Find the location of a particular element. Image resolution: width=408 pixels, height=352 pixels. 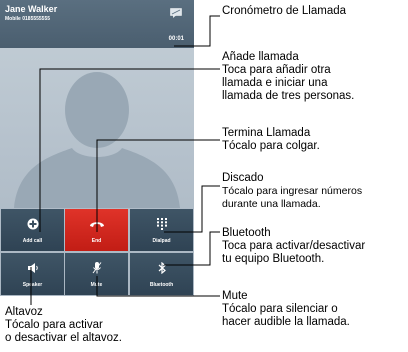

callout-timer: Cronómetro de Llamada is located at coordinates (284, 11).